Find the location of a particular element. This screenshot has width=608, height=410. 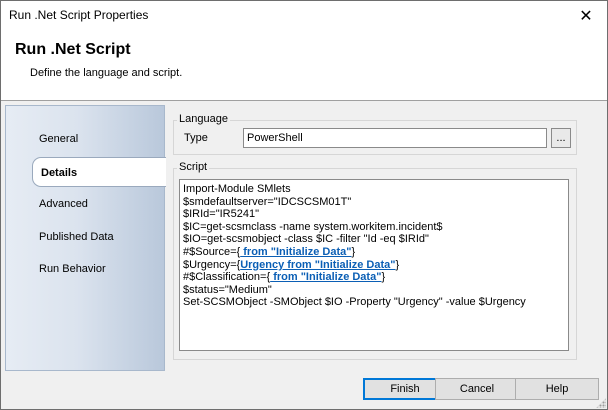

cancel-button: Cancel is located at coordinates (477, 389).